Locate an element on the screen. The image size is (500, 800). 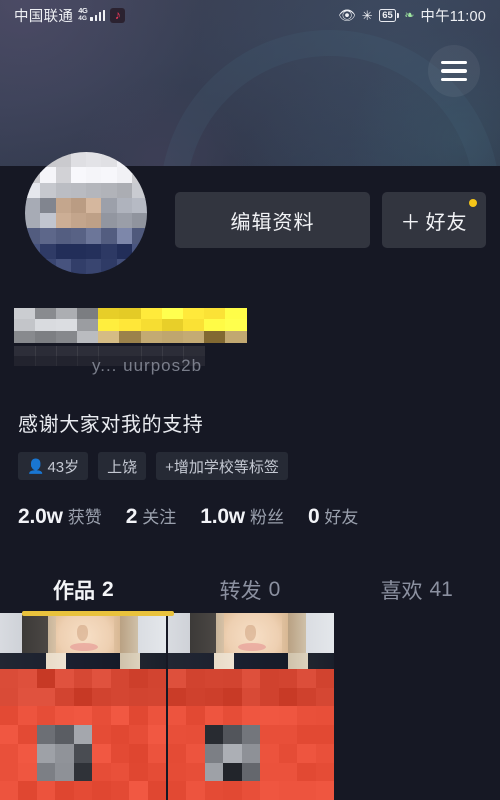
tag-add-school: +增加学校等标签 is located at coordinates (222, 466).